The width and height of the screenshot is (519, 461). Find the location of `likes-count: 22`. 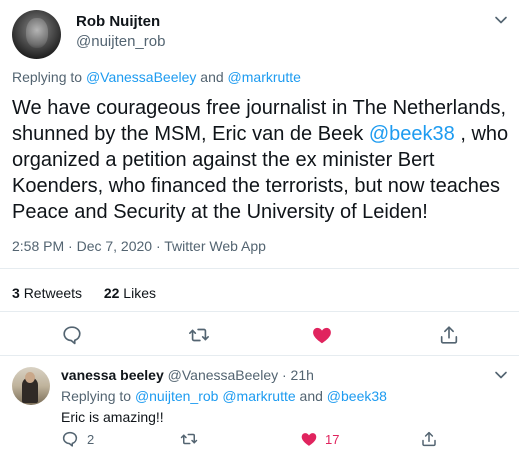

likes-count: 22 is located at coordinates (111, 293).